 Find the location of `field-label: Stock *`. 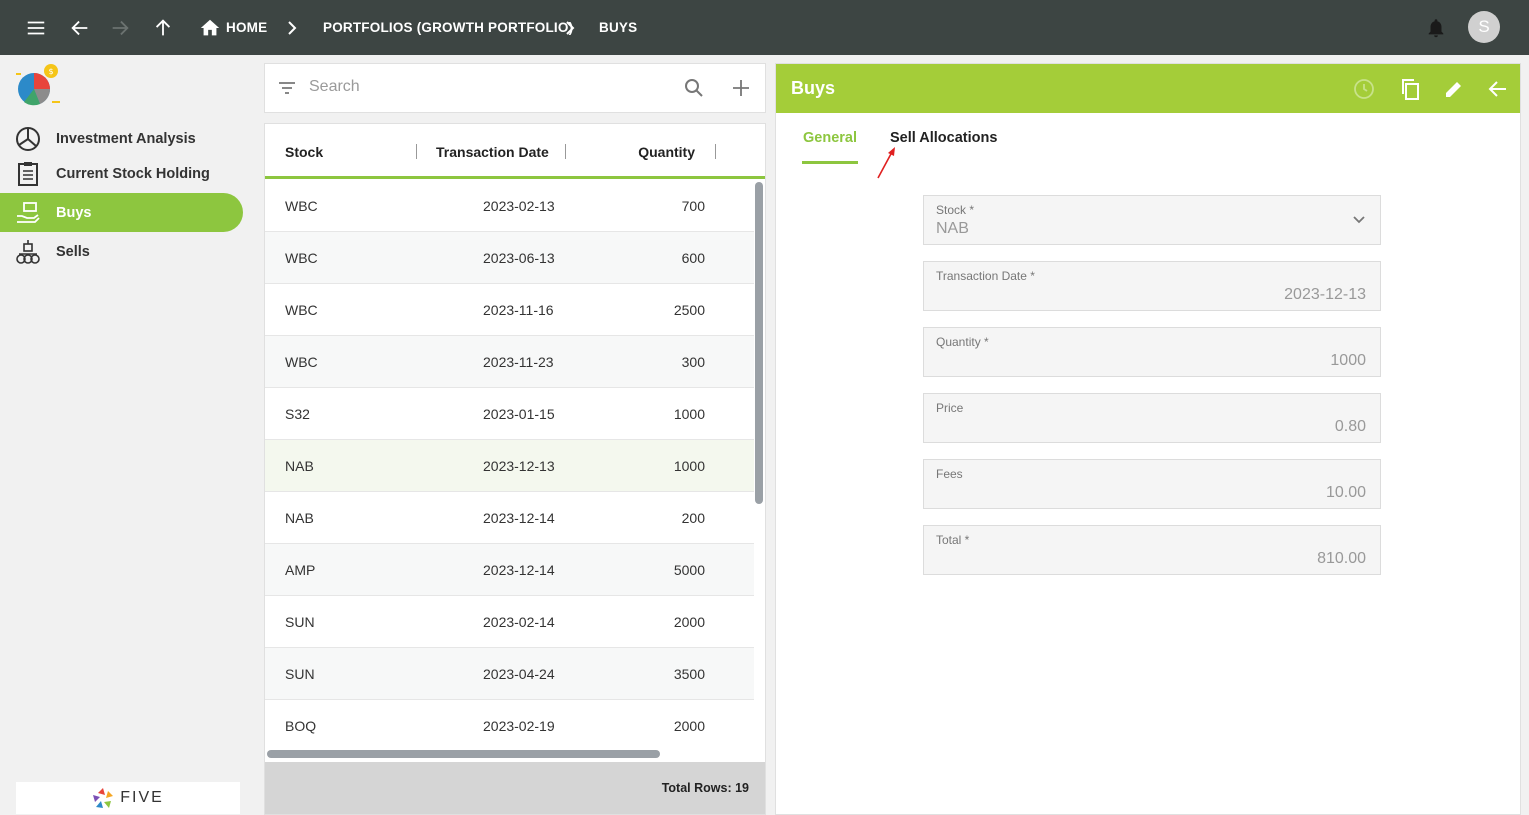

field-label: Stock * is located at coordinates (955, 210).